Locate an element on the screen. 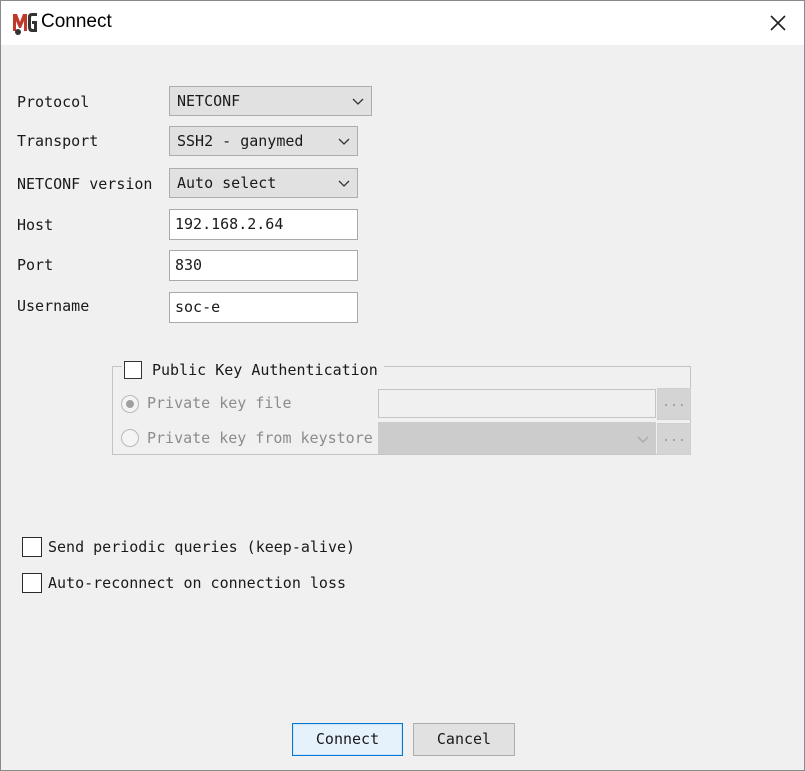 The width and height of the screenshot is (805, 771). reconnect-label: Auto-reconnect on connection loss is located at coordinates (197, 583).